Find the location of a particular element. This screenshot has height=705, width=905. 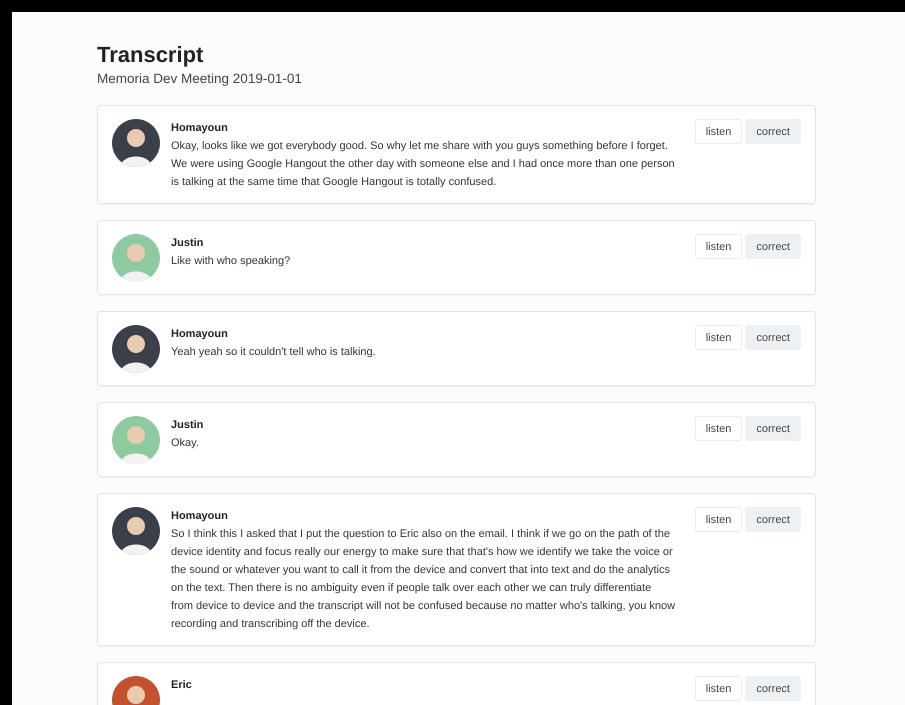

page-subtitle: Memoria Dev Meeting 2019-01-01 is located at coordinates (200, 78).